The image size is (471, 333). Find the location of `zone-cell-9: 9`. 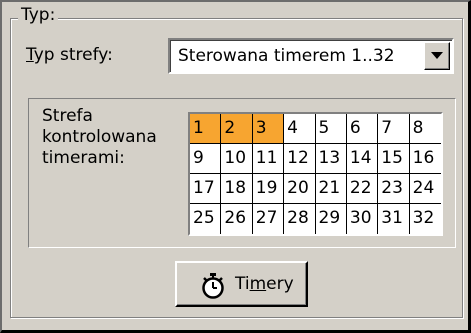

zone-cell-9: 9 is located at coordinates (206, 159).